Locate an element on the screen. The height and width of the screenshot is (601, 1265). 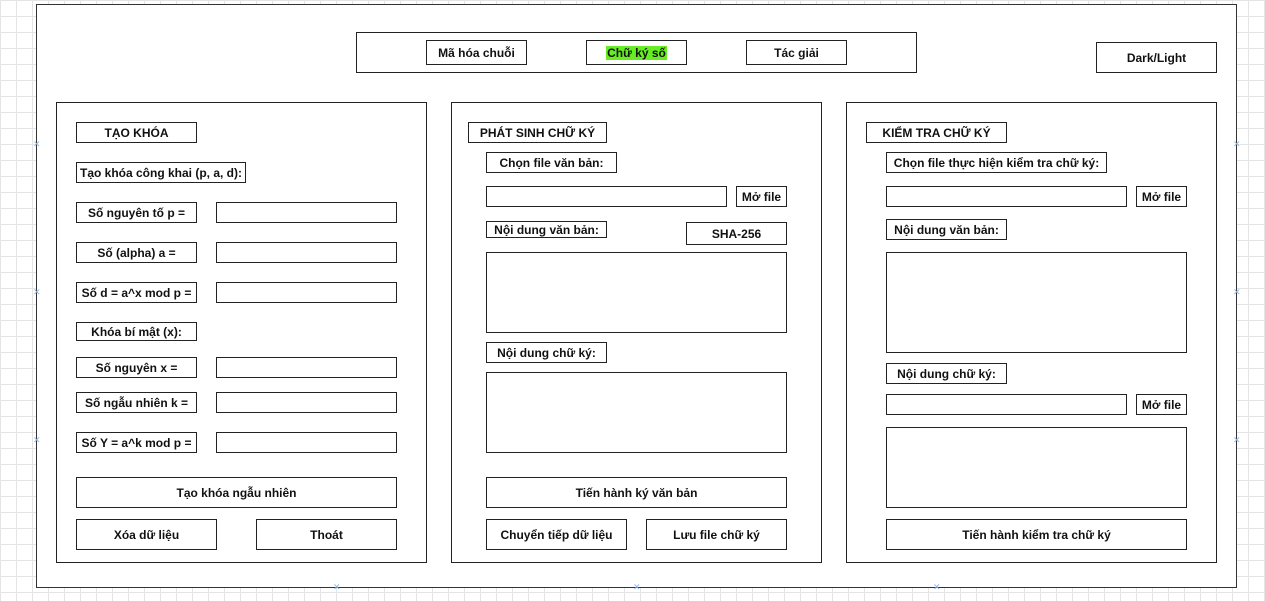
sign-signature-textarea is located at coordinates (636, 412).